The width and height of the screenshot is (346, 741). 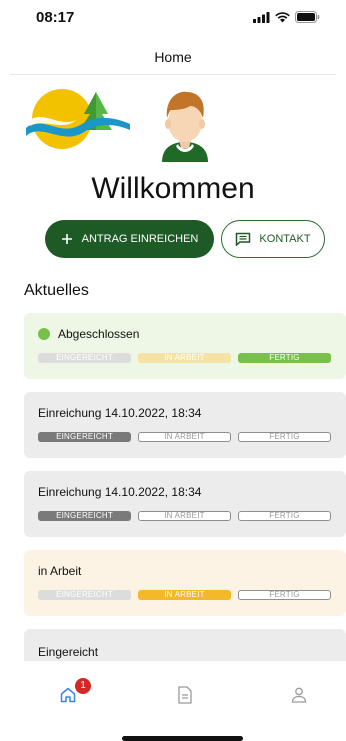 I want to click on status-time: 08:17, so click(x=55, y=17).